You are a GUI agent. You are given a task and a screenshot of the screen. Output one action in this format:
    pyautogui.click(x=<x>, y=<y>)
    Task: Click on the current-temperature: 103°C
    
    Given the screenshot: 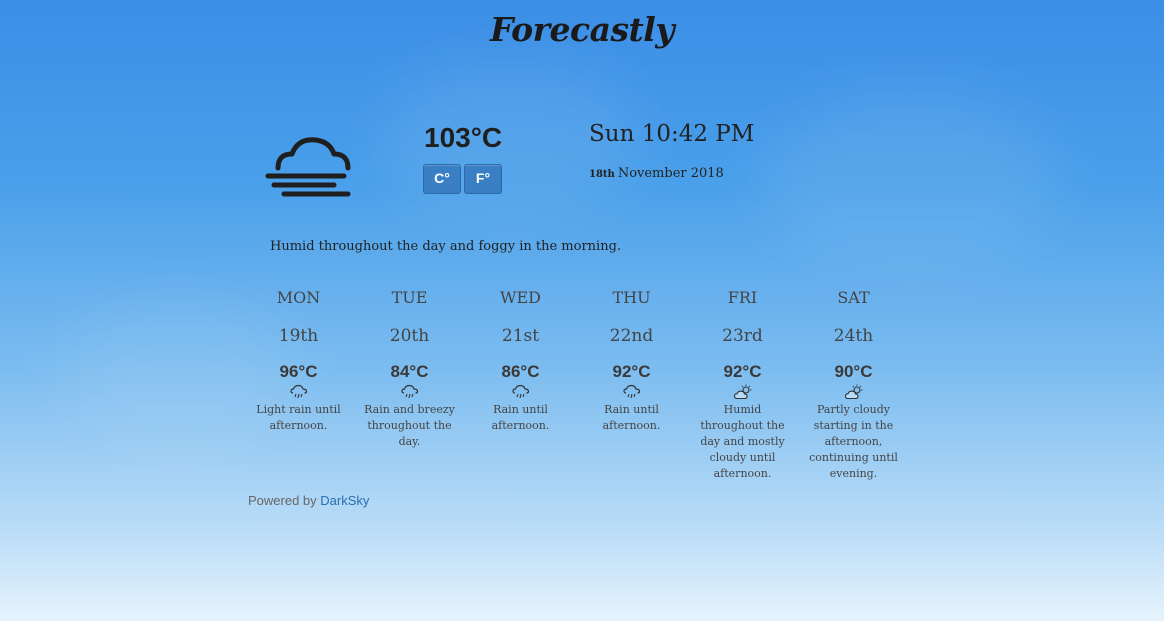 What is the action you would take?
    pyautogui.click(x=463, y=137)
    